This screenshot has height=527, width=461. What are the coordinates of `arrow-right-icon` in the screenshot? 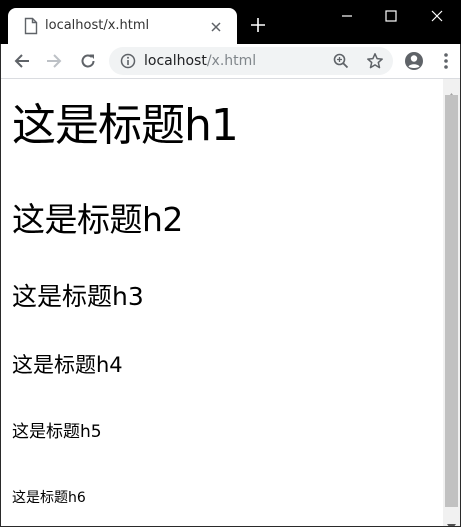 It's located at (54, 61).